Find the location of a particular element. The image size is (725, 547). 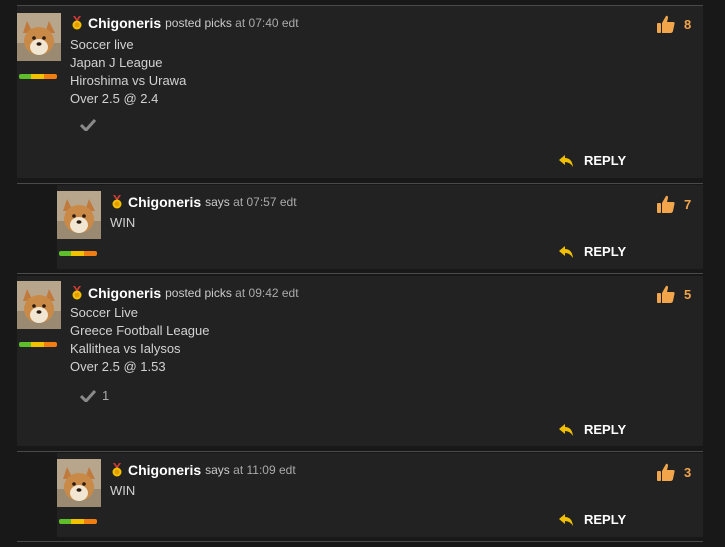

pick-bet: Over 2.5 @ 2.4 is located at coordinates (114, 98).